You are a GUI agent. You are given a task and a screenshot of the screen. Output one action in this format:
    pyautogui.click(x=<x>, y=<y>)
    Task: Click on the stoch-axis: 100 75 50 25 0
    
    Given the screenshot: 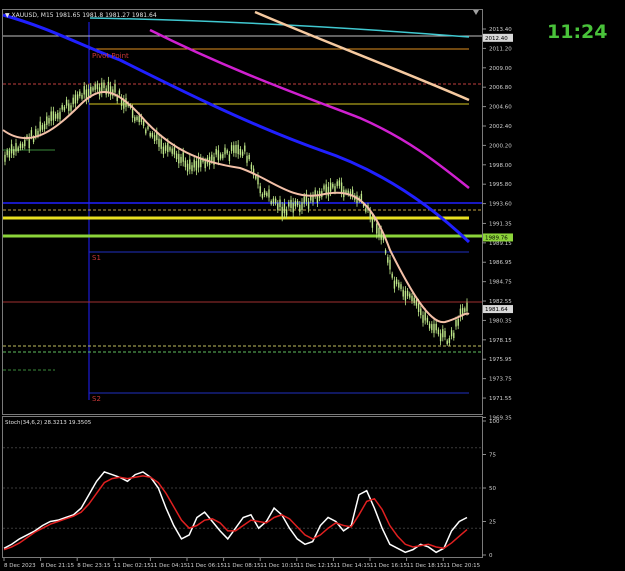 What is the action you would take?
    pyautogui.click(x=491, y=489)
    